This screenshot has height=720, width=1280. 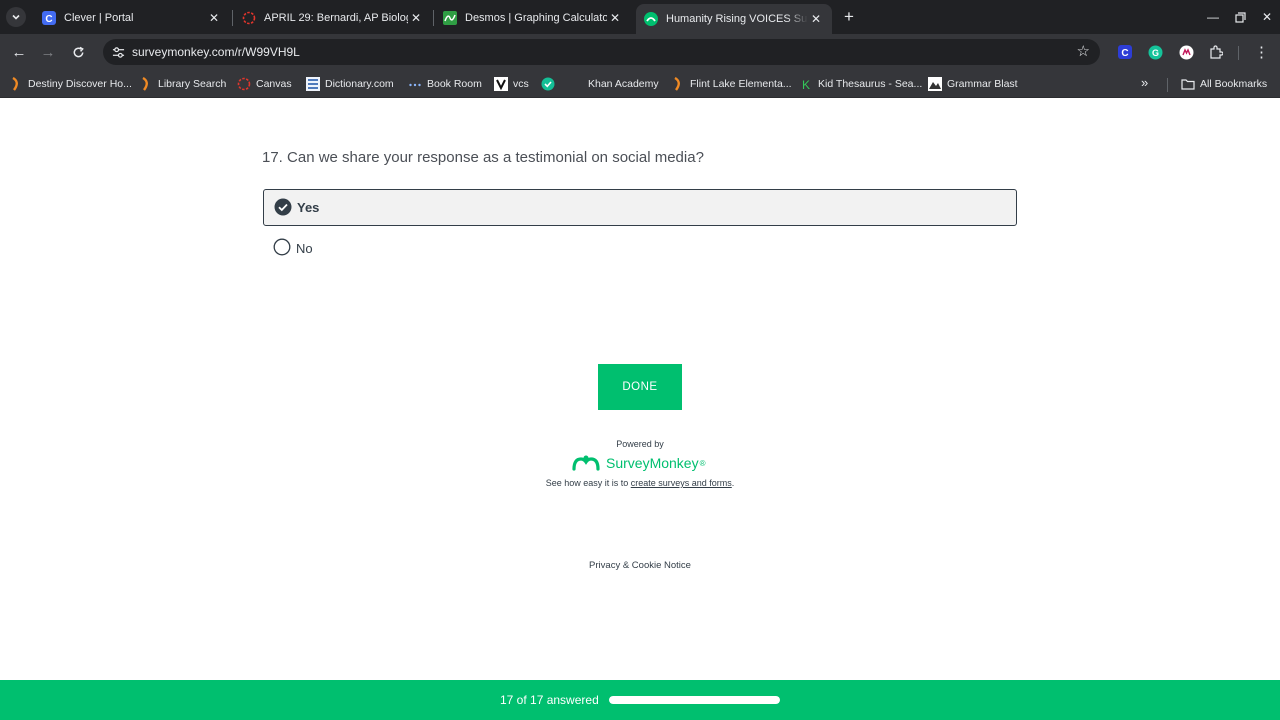 I want to click on radio-unchecked-icon, so click(x=282, y=247).